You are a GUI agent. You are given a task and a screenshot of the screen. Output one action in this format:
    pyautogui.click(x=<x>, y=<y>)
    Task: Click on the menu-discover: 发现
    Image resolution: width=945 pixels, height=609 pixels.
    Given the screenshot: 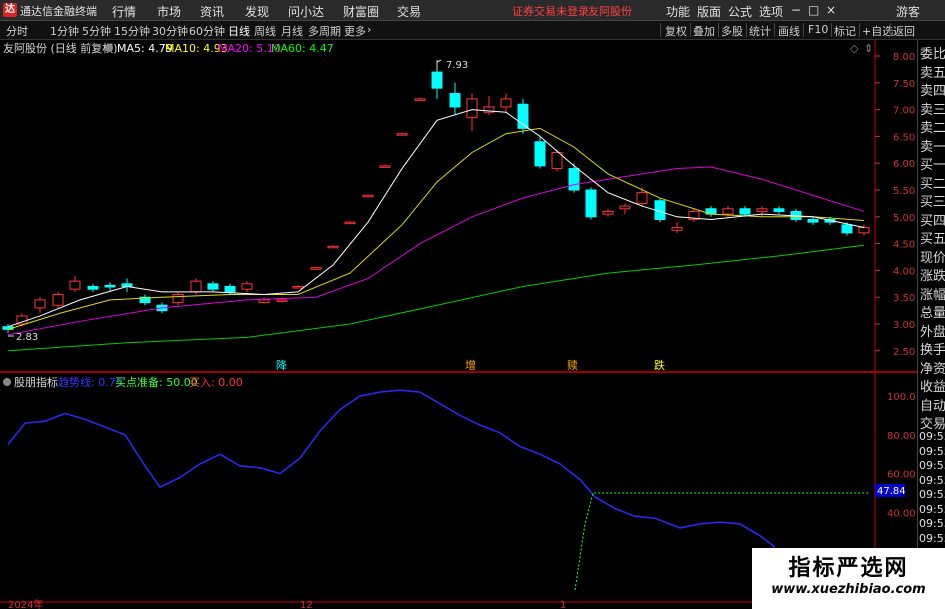 What is the action you would take?
    pyautogui.click(x=257, y=11)
    